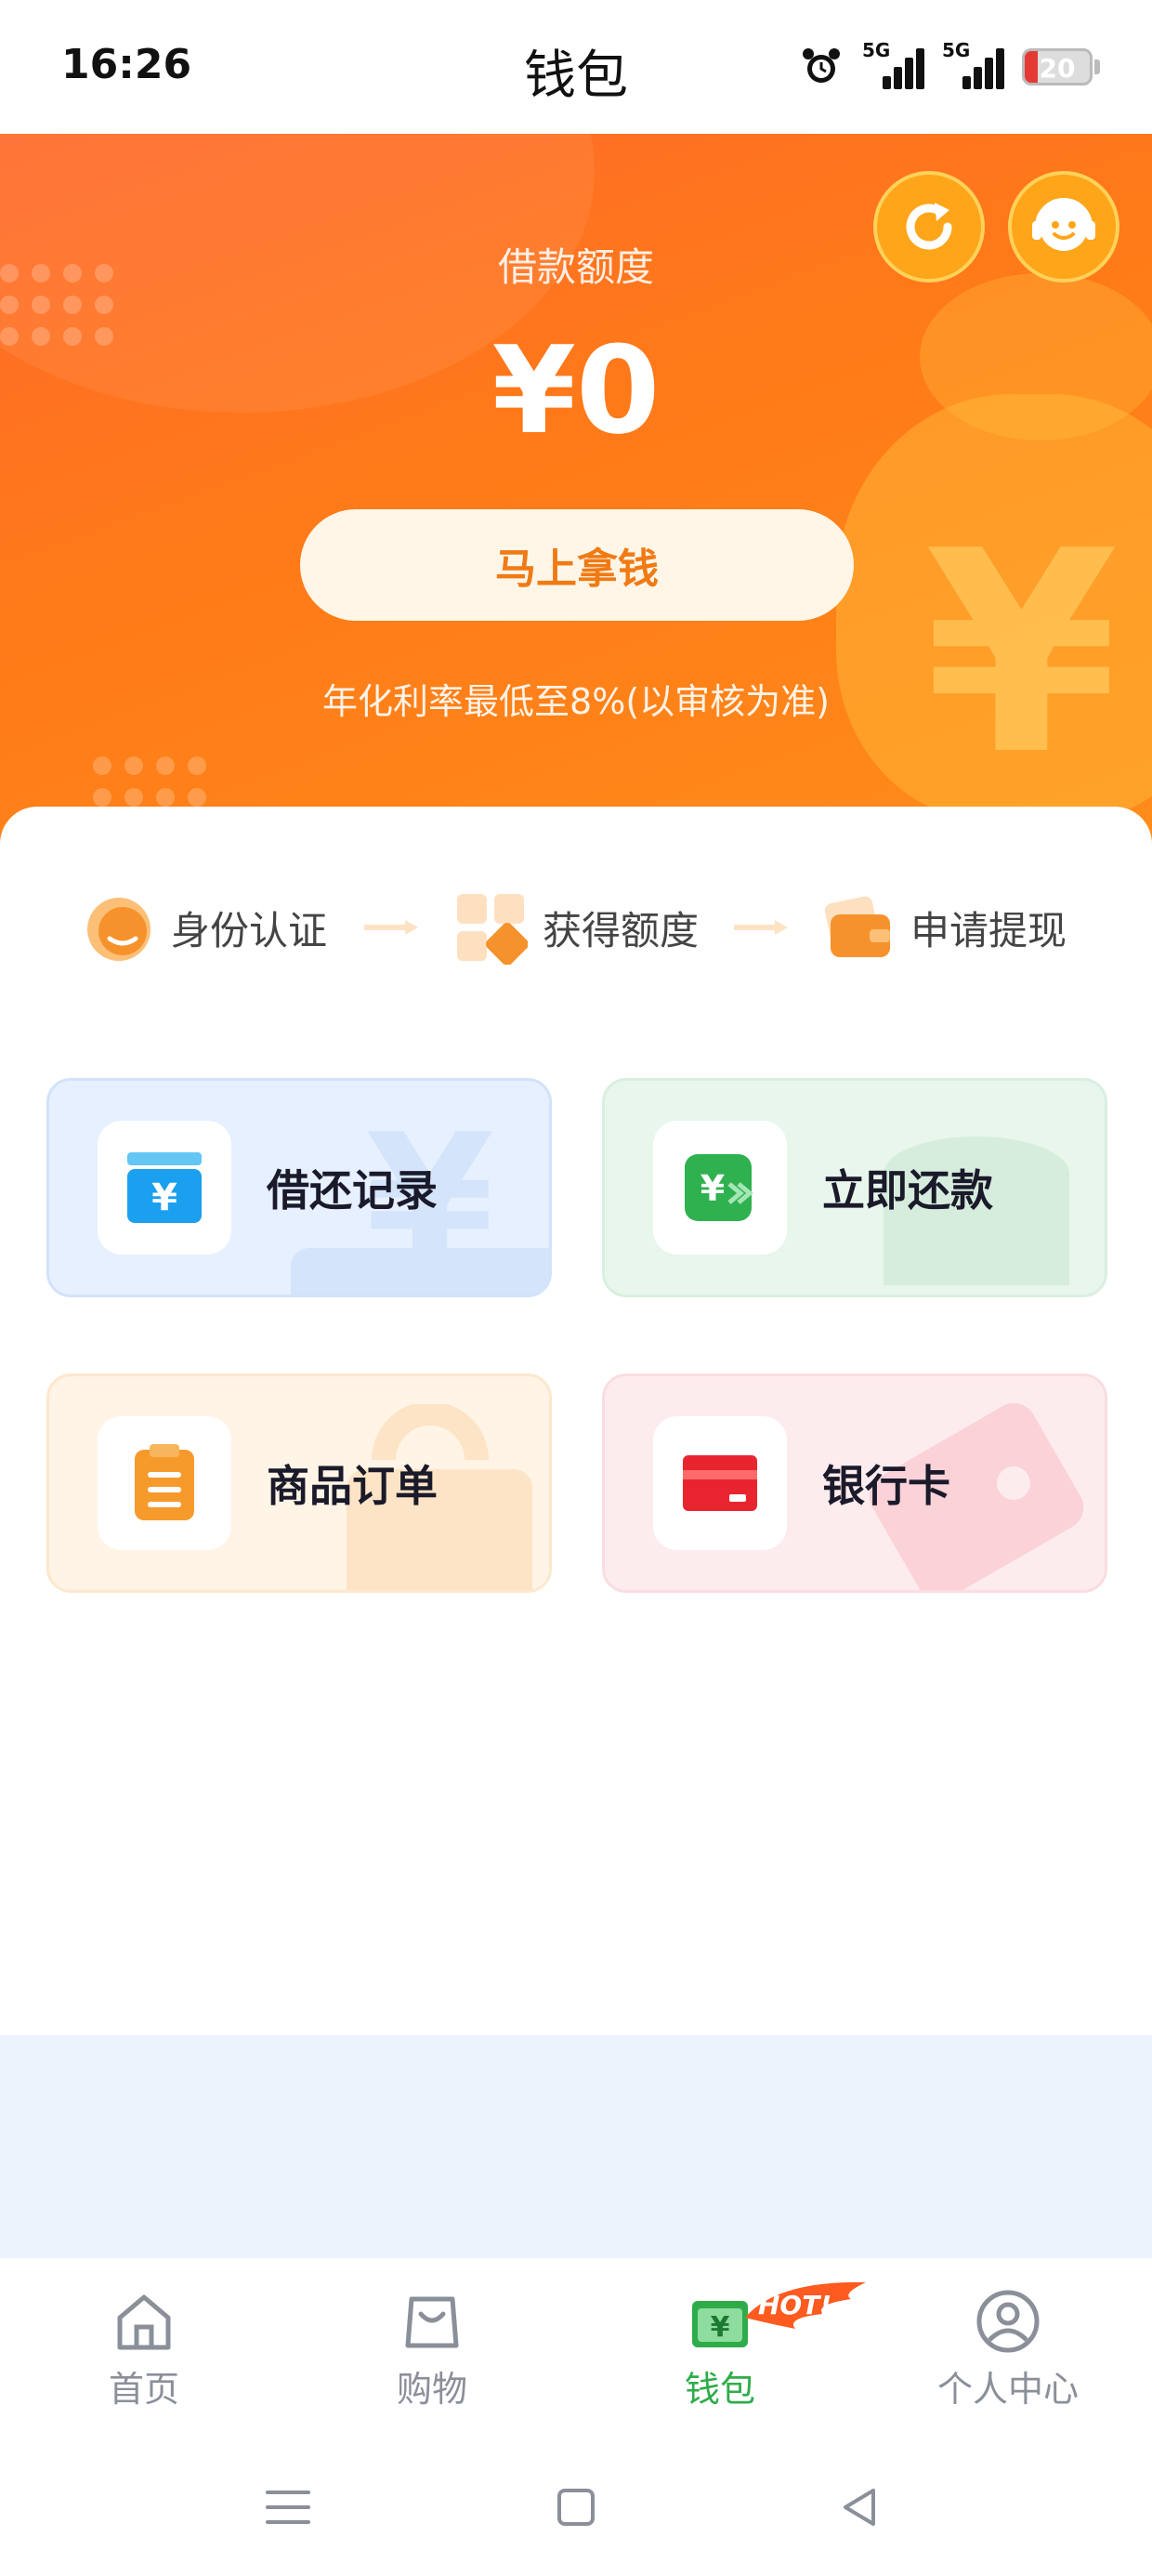 The height and width of the screenshot is (2576, 1152). Describe the element at coordinates (860, 2507) in the screenshot. I see `back-icon` at that location.